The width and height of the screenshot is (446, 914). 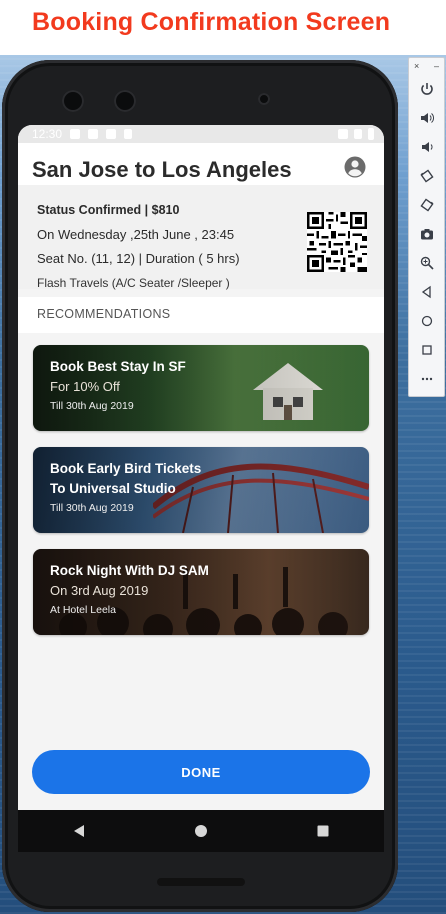 I want to click on status-bar: 12:30, so click(x=201, y=134).